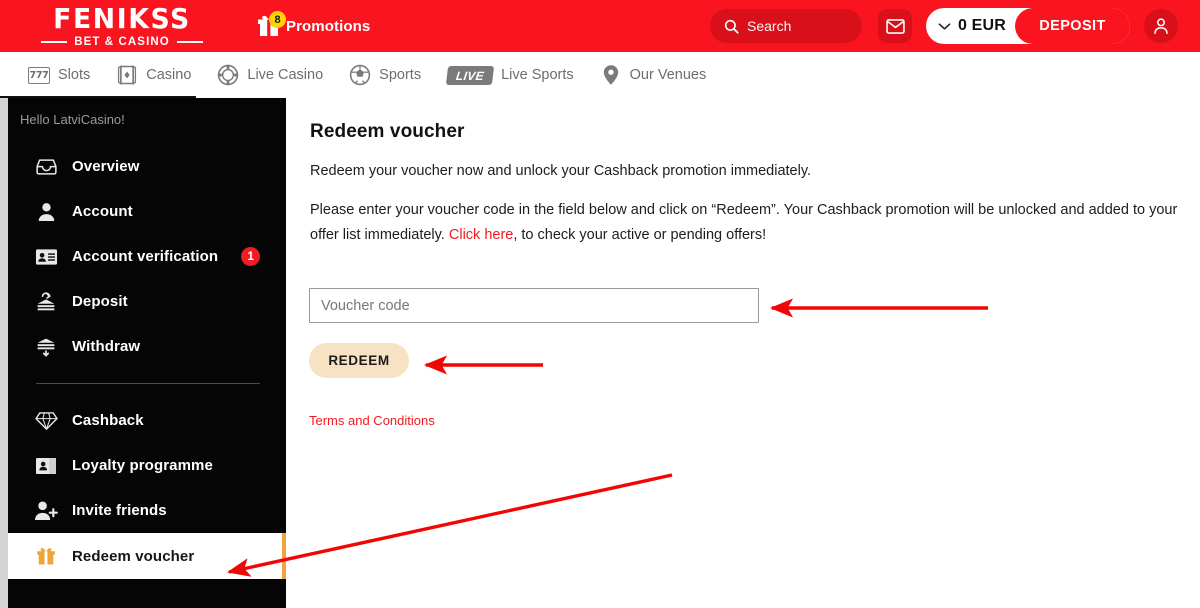  I want to click on promotions-button: 8 Promotions, so click(313, 26).